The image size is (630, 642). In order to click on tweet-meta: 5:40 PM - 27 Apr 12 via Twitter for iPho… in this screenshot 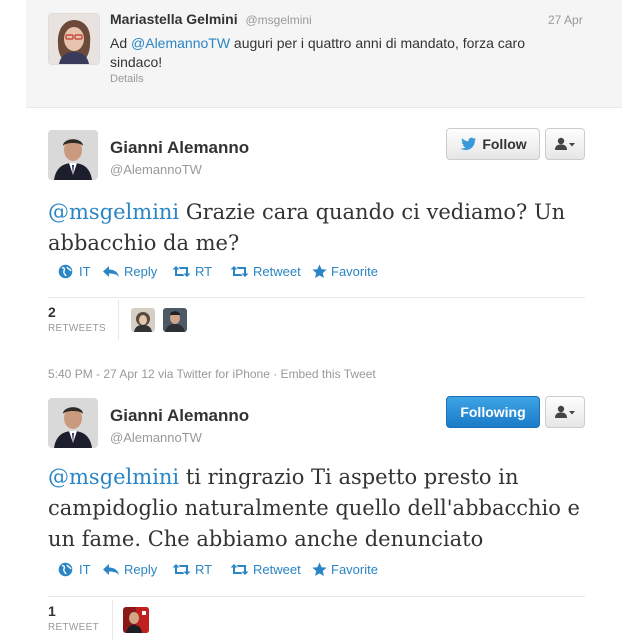, I will do `click(212, 374)`.